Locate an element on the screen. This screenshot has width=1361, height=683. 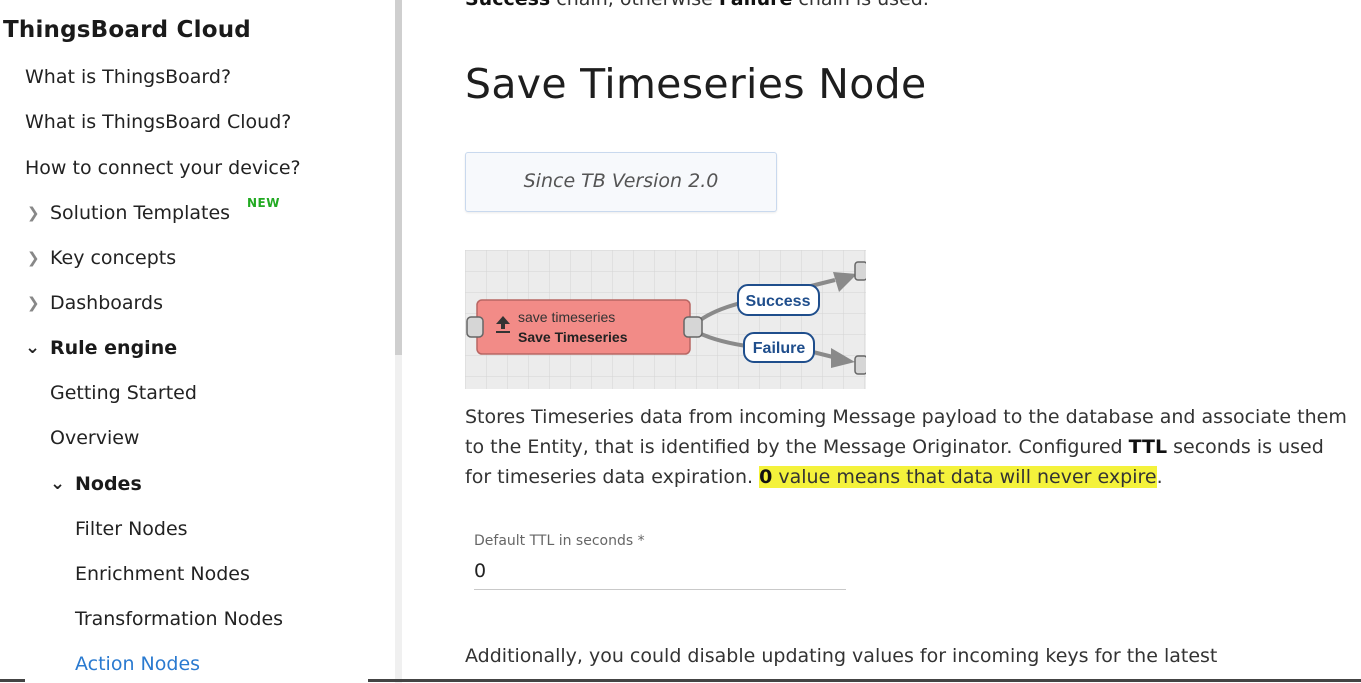
sidebar-item-solution-templates: Solution Templates is located at coordinates (140, 213).